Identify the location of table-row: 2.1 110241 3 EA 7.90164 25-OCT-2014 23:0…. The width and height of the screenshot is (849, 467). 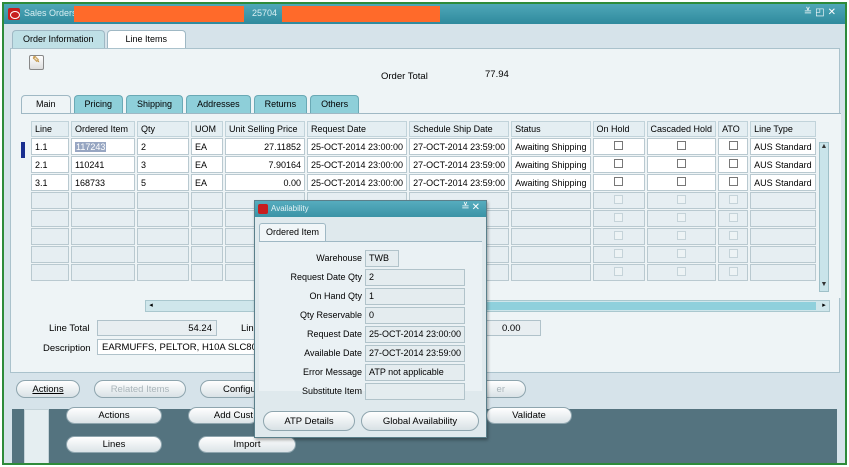
(423, 164).